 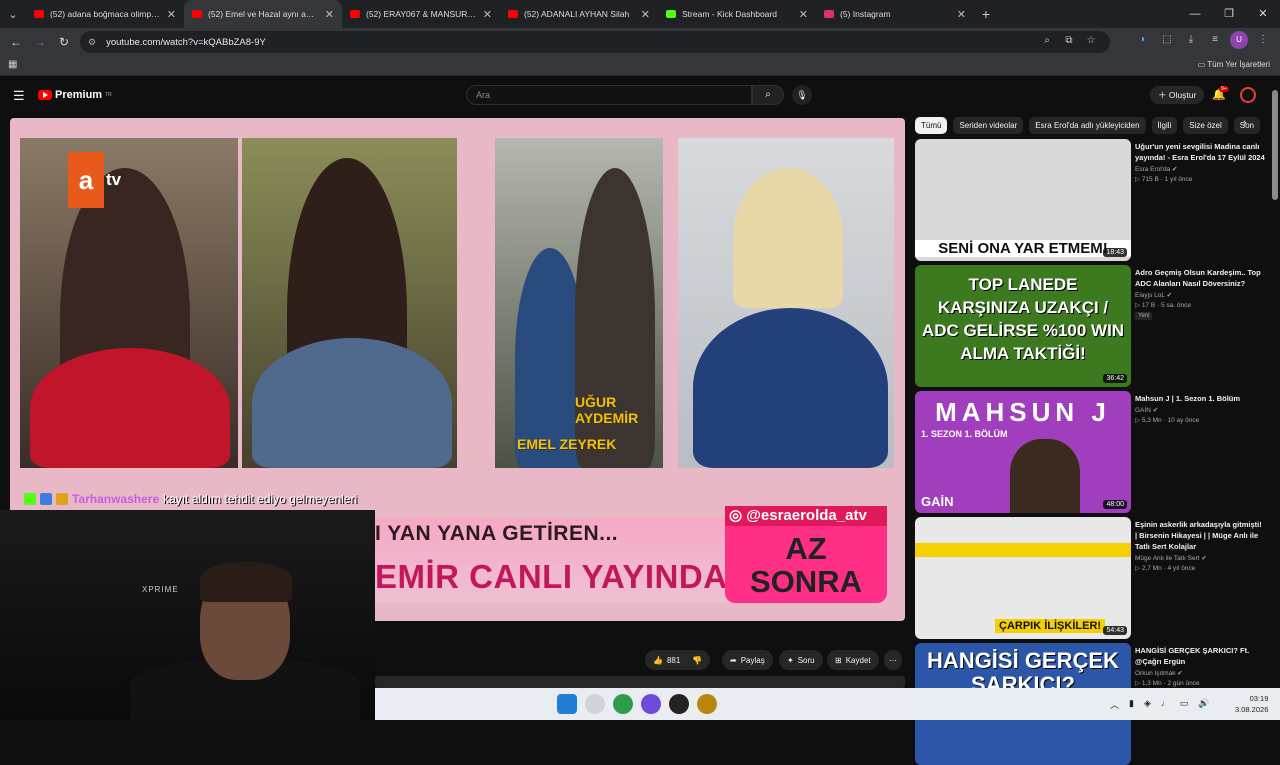 What do you see at coordinates (1047, 40) in the screenshot?
I see `zoom-icon: ⌕` at bounding box center [1047, 40].